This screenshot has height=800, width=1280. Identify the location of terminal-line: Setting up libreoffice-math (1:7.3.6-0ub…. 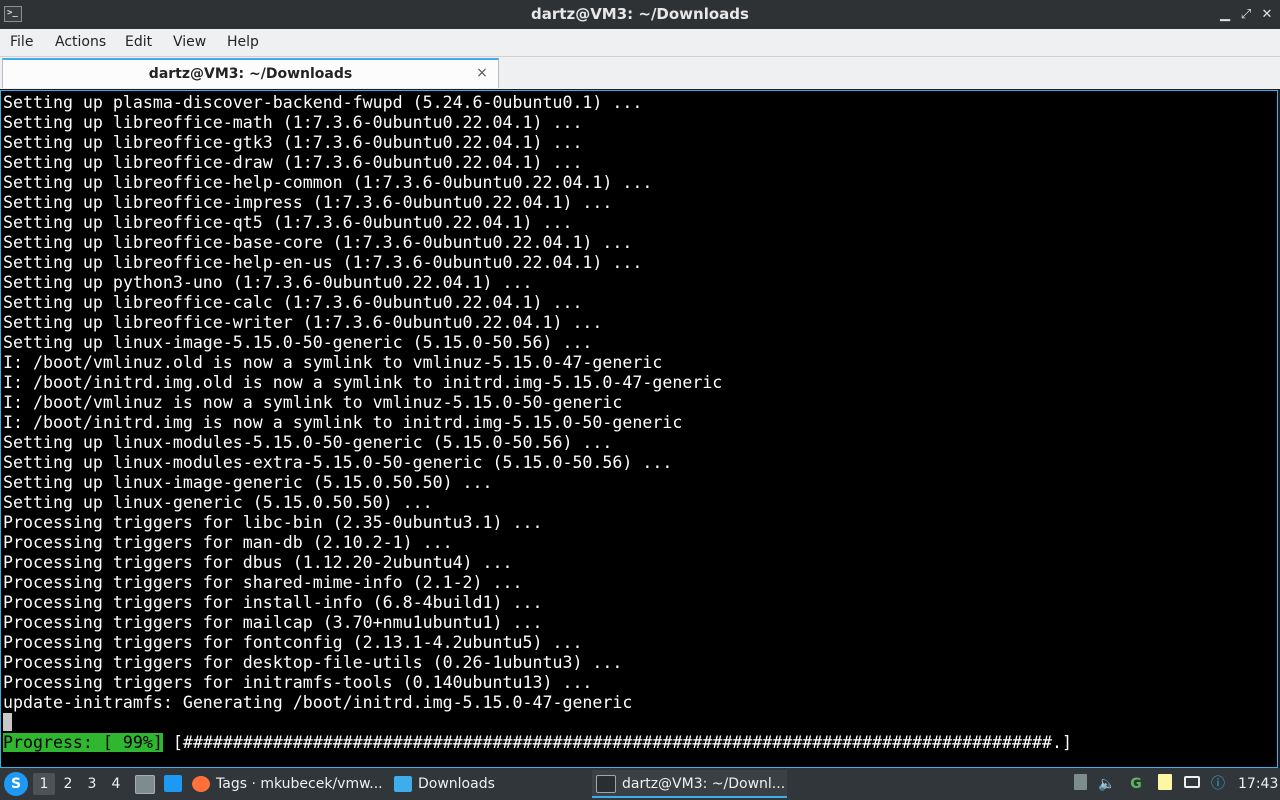
(293, 122).